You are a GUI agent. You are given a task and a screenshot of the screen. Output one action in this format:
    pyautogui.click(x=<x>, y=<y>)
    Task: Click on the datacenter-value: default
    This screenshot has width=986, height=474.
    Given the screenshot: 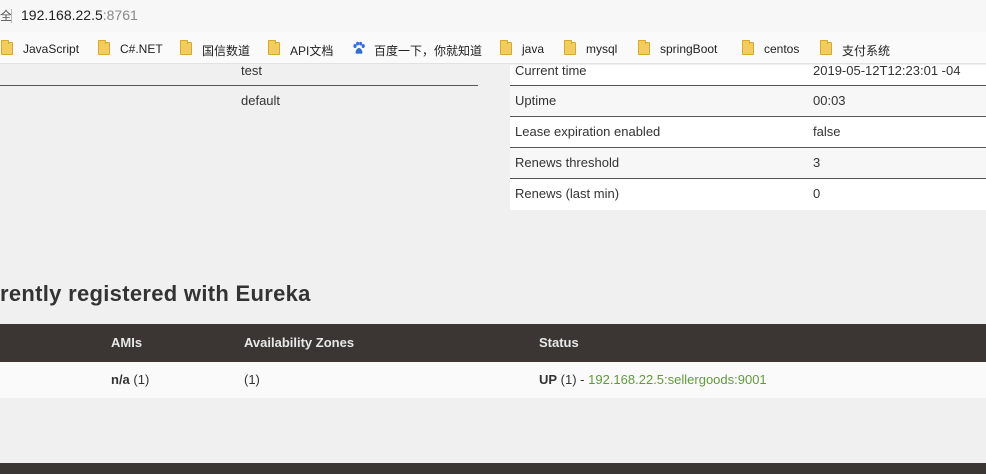 What is the action you would take?
    pyautogui.click(x=261, y=100)
    